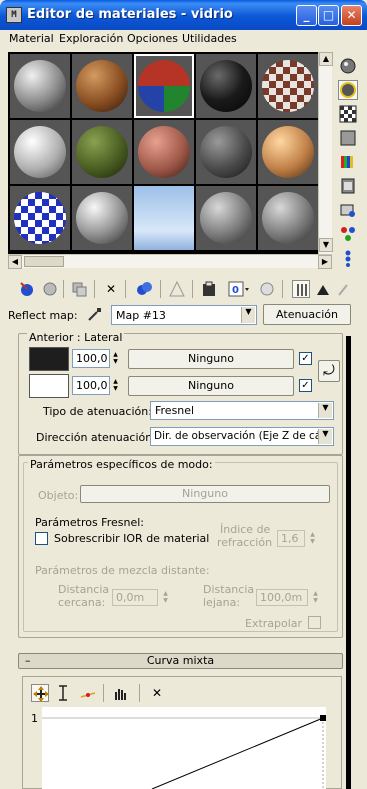  I want to click on panel-scrollbar, so click(348, 562).